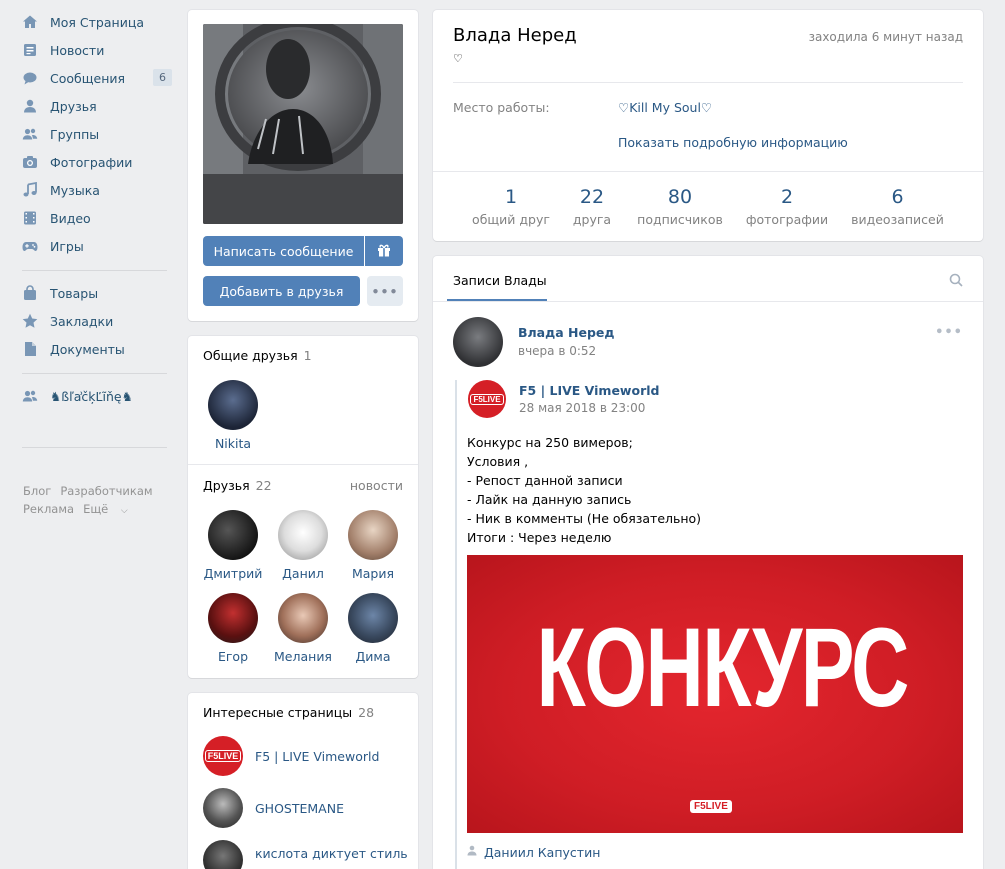  What do you see at coordinates (722, 667) in the screenshot?
I see `contest-image-title: КОНКУРС` at bounding box center [722, 667].